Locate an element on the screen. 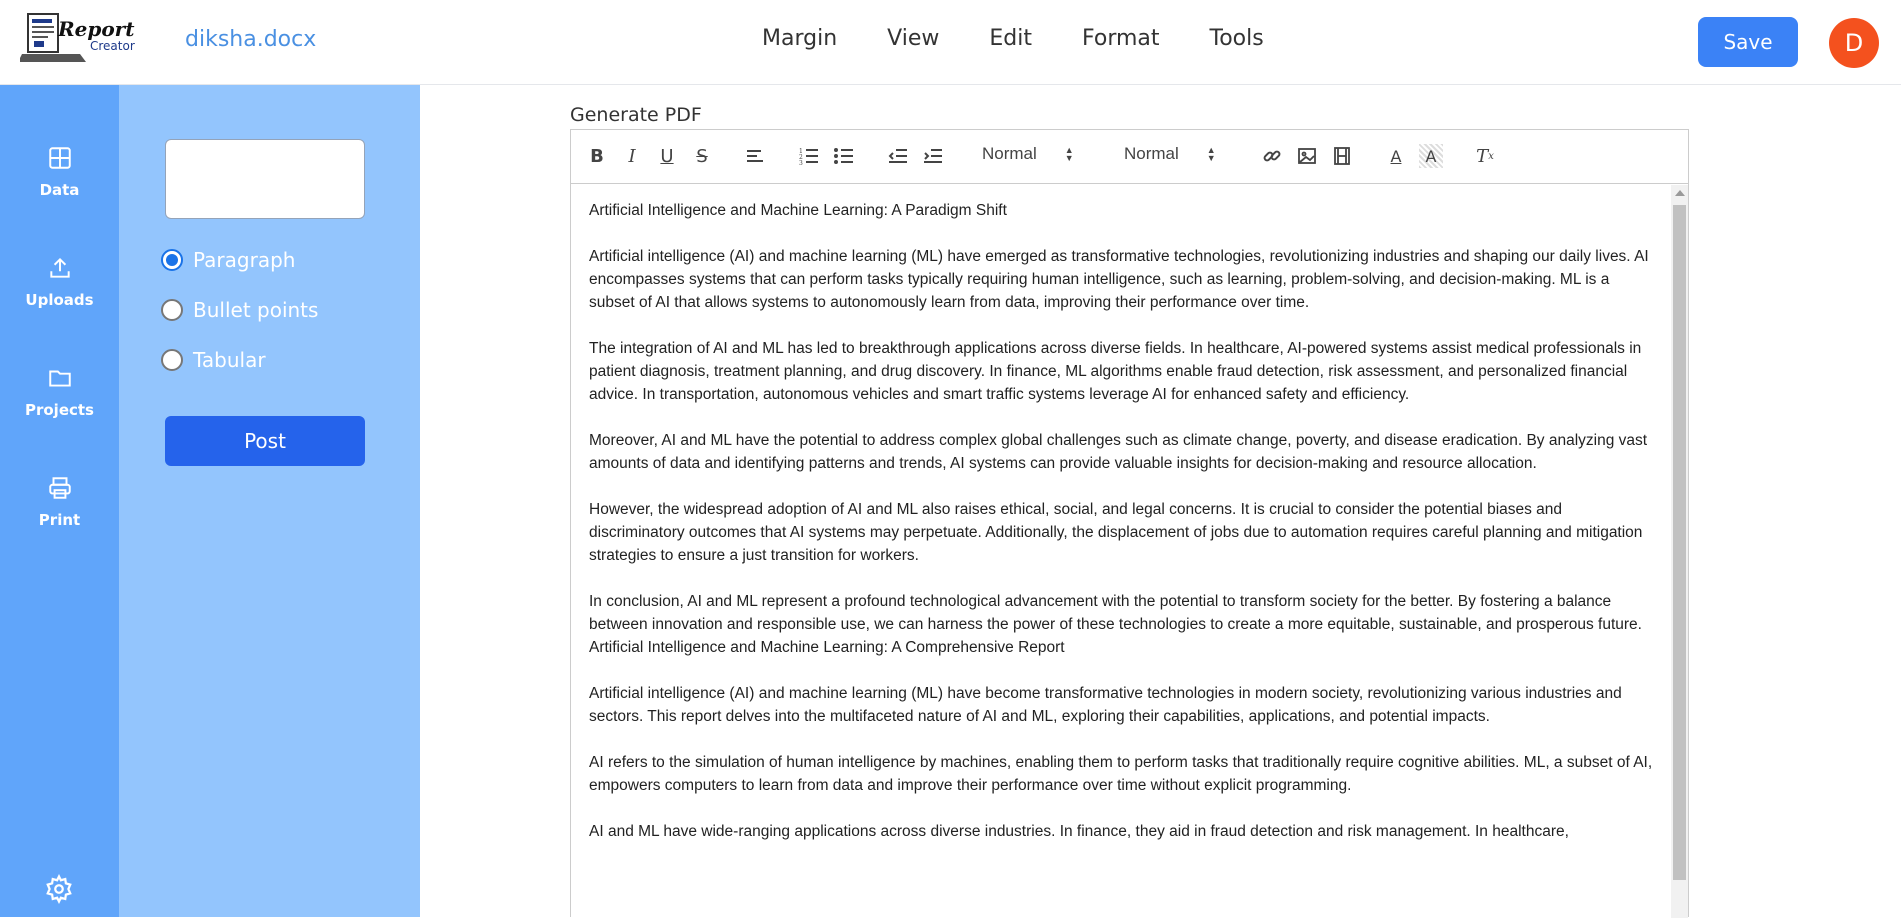 Image resolution: width=1901 pixels, height=918 pixels. vertical-scrollbar is located at coordinates (1679, 551).